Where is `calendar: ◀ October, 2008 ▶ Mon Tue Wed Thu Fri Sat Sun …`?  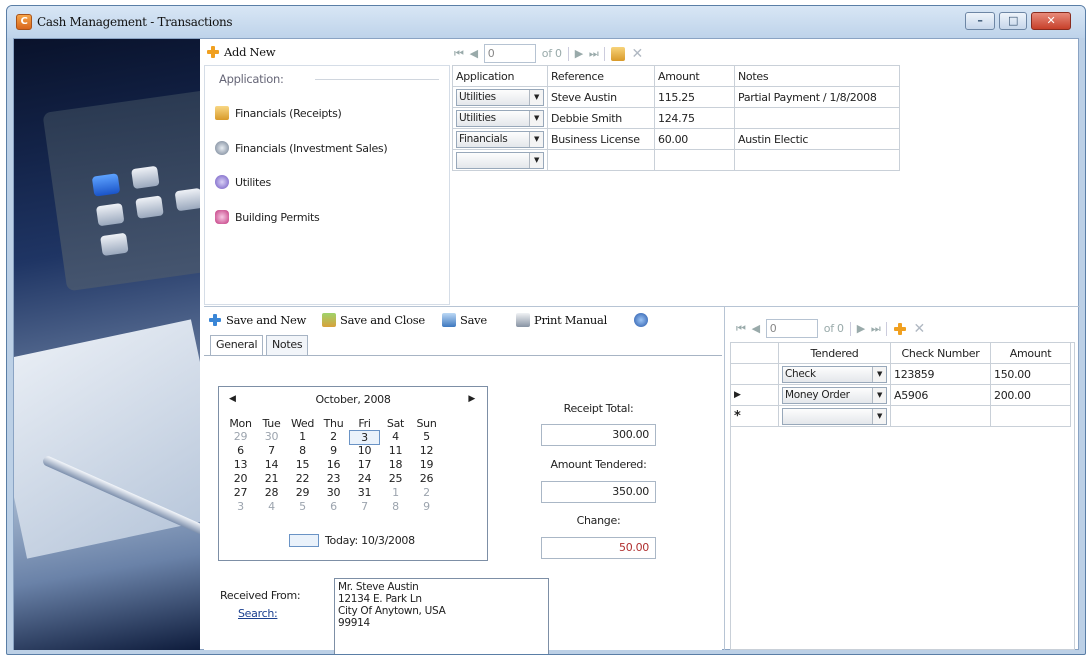 calendar: ◀ October, 2008 ▶ Mon Tue Wed Thu Fri Sat Sun … is located at coordinates (353, 473).